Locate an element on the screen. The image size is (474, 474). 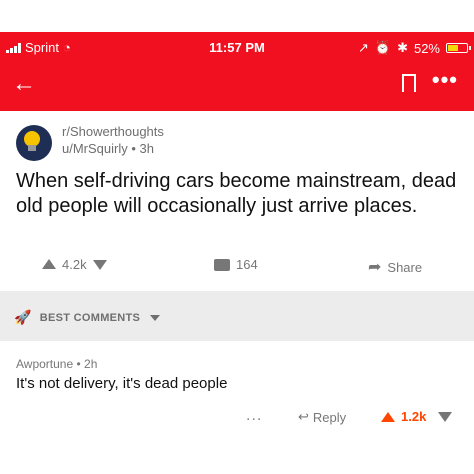
status-right: ↗ ⏰ ✱ 52% is located at coordinates (414, 48).